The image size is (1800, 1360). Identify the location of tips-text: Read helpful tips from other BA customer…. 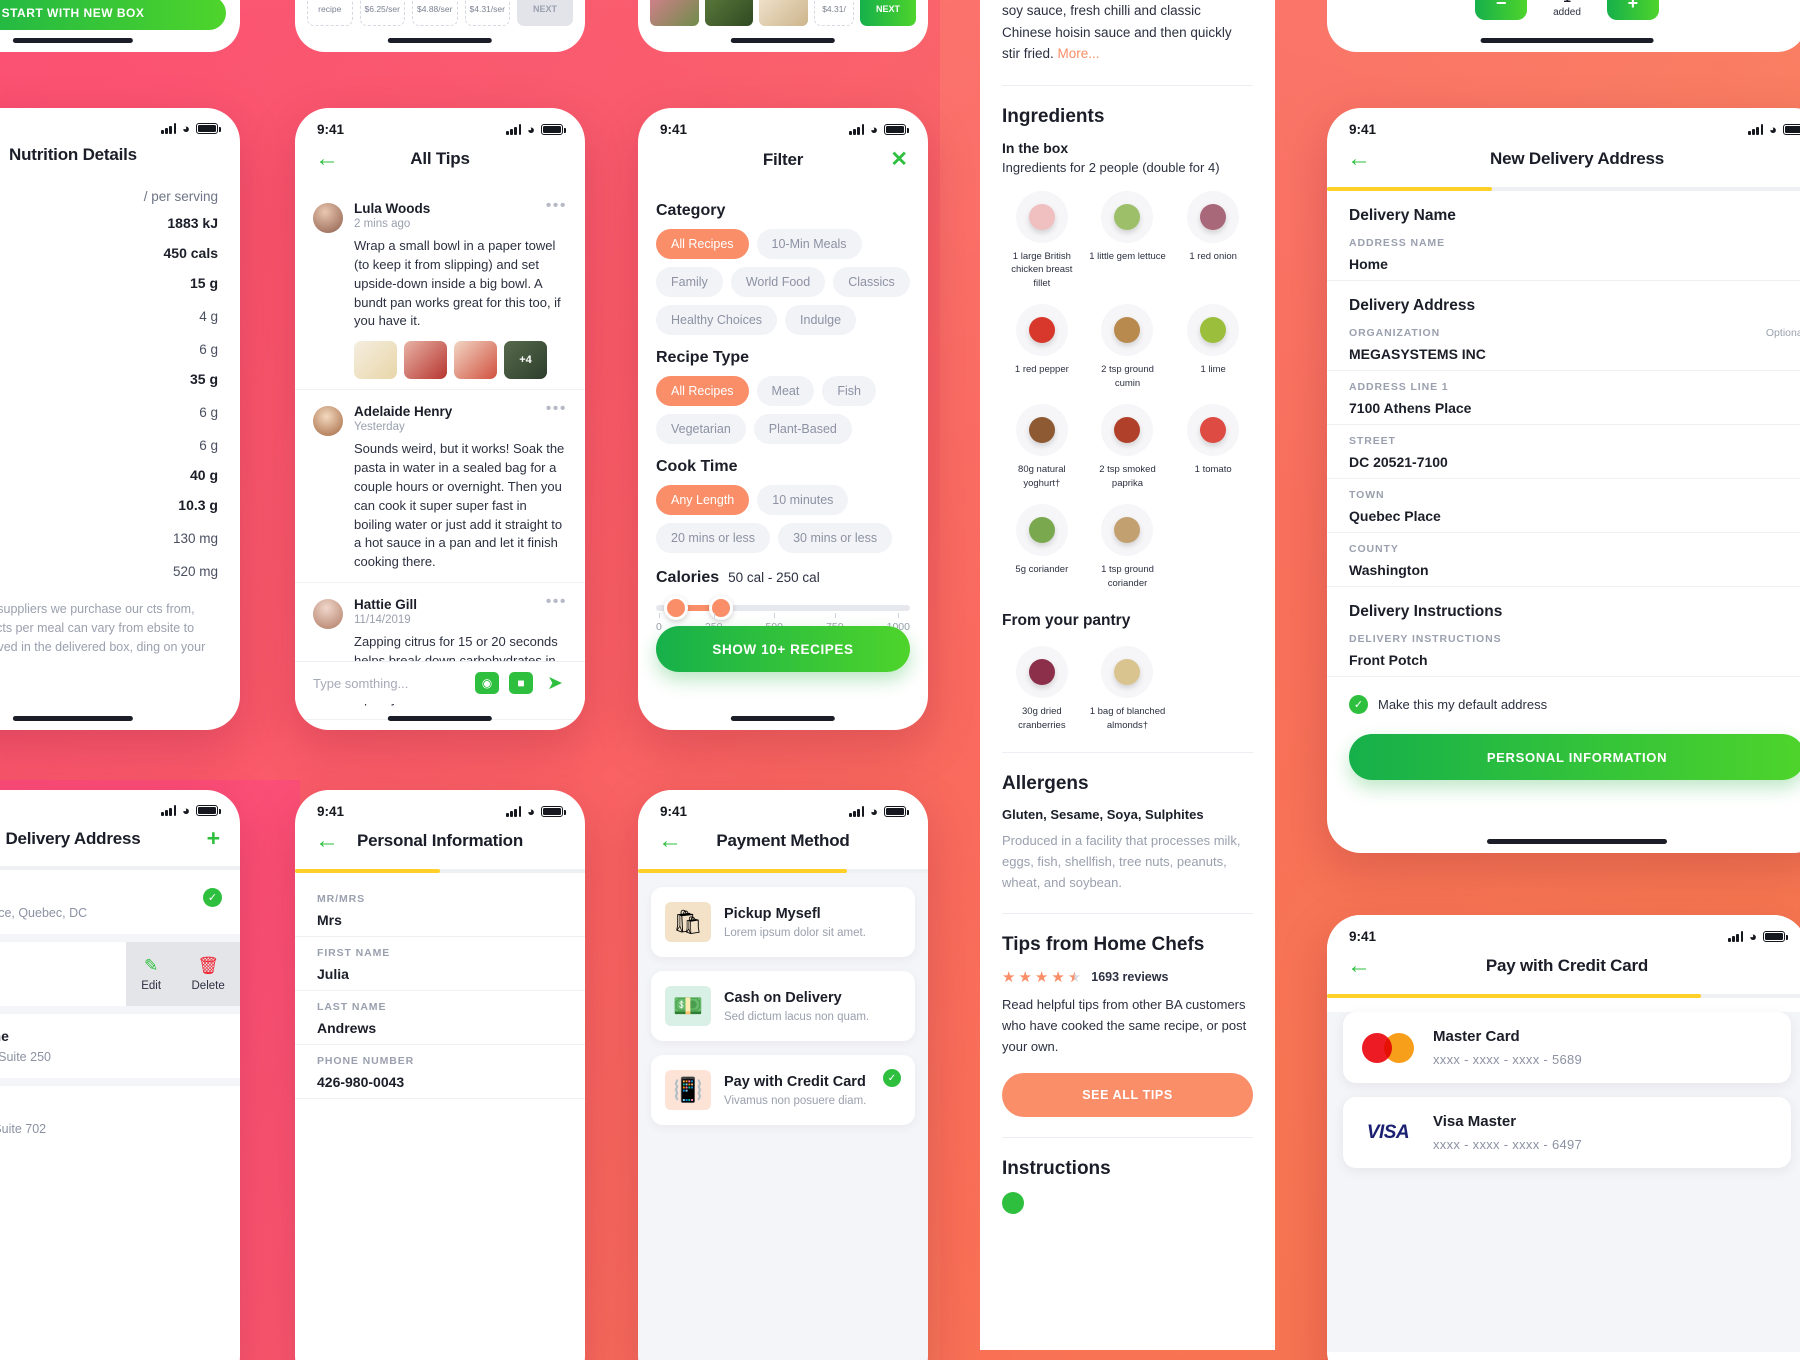
(1124, 1026).